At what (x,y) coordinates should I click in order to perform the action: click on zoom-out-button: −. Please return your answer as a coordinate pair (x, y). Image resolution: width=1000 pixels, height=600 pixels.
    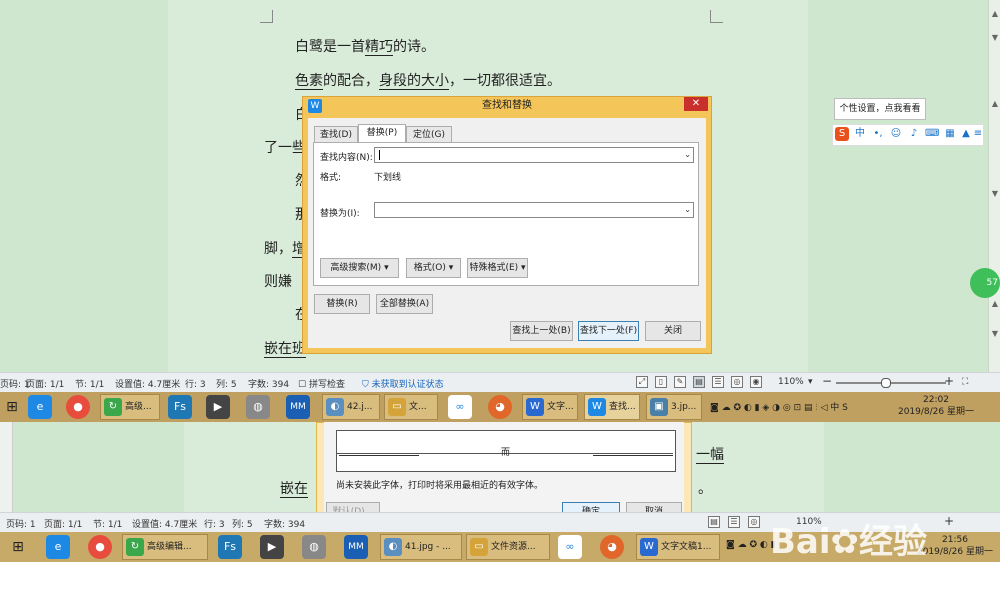
    Looking at the image, I should click on (827, 381).